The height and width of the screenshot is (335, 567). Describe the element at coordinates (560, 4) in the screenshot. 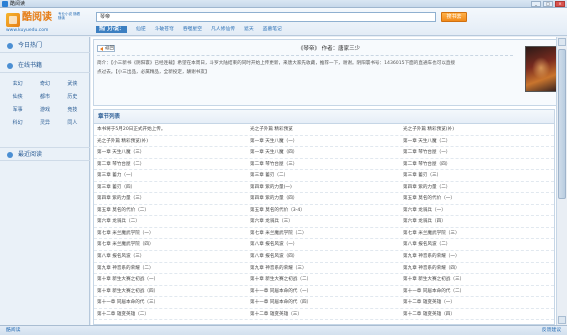

I see `close-button: ×` at that location.